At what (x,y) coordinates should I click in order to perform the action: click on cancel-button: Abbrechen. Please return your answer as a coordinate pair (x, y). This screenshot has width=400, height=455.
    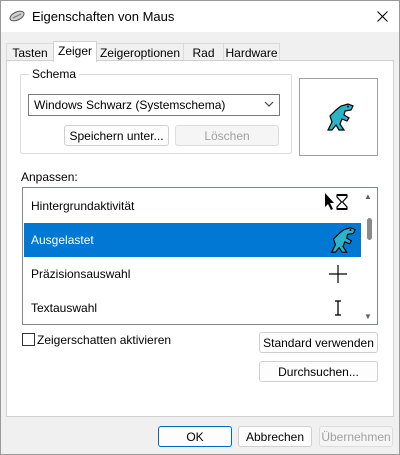
    Looking at the image, I should click on (275, 436).